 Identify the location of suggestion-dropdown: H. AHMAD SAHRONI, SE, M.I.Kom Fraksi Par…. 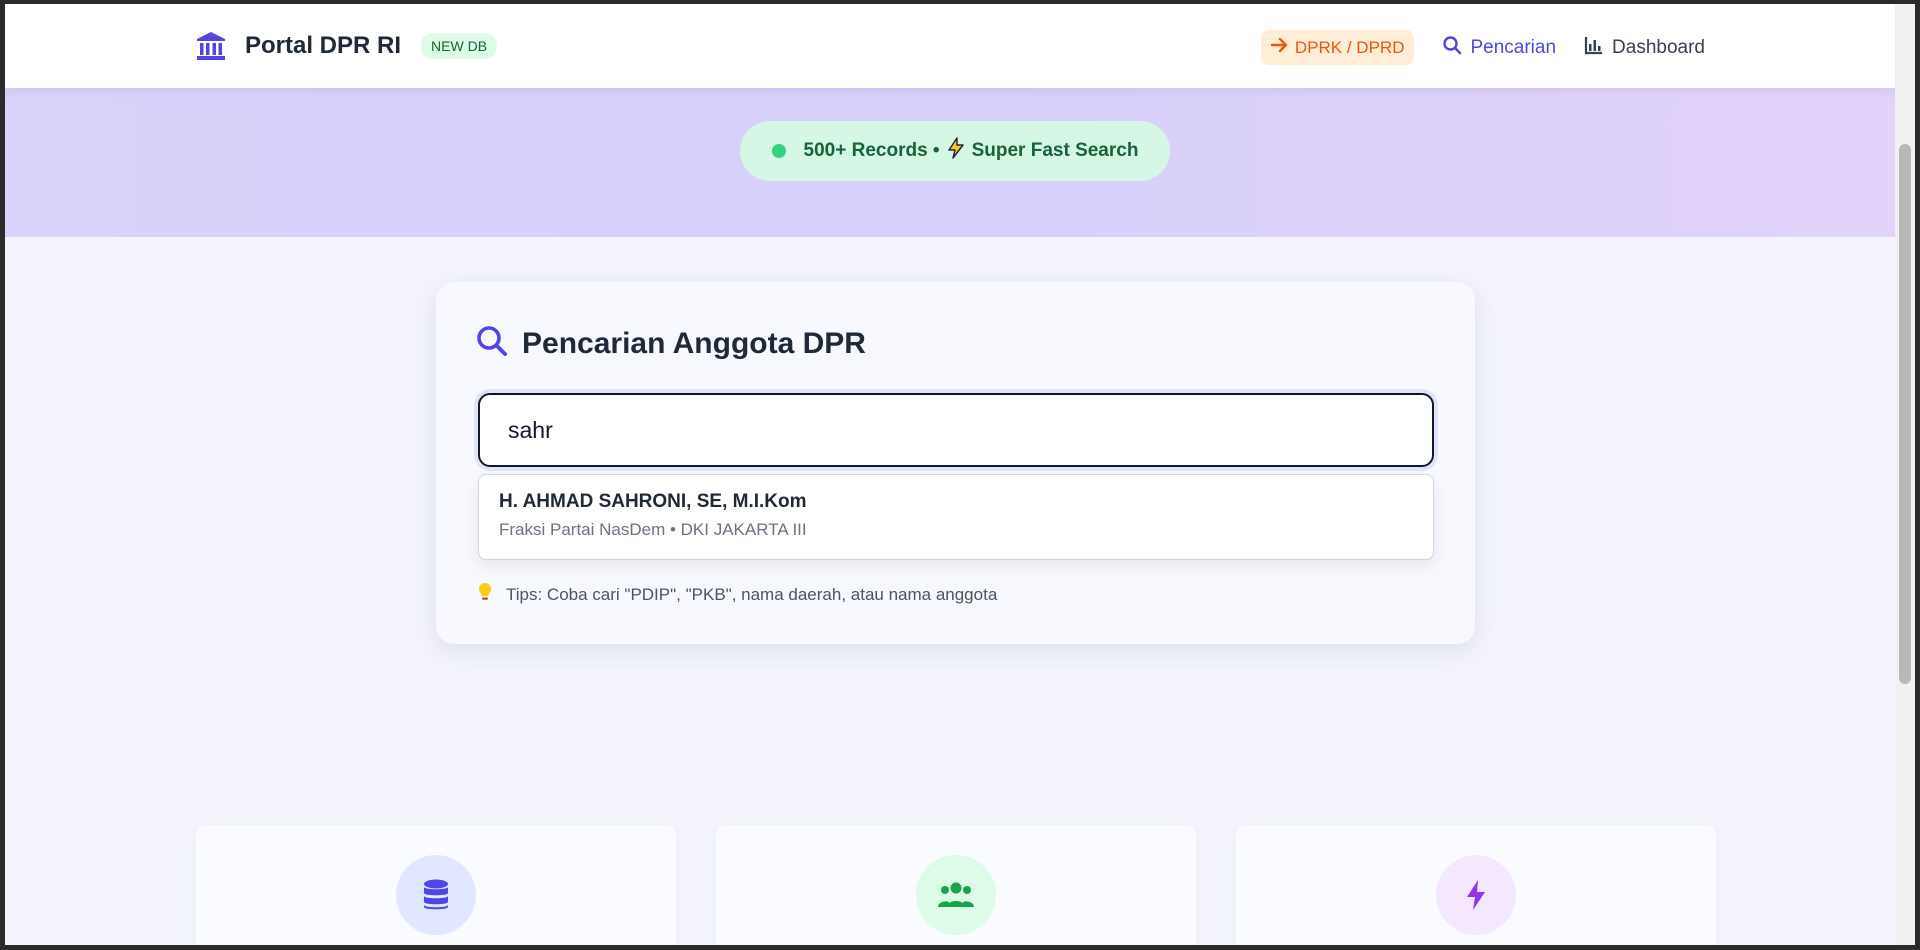
(956, 517).